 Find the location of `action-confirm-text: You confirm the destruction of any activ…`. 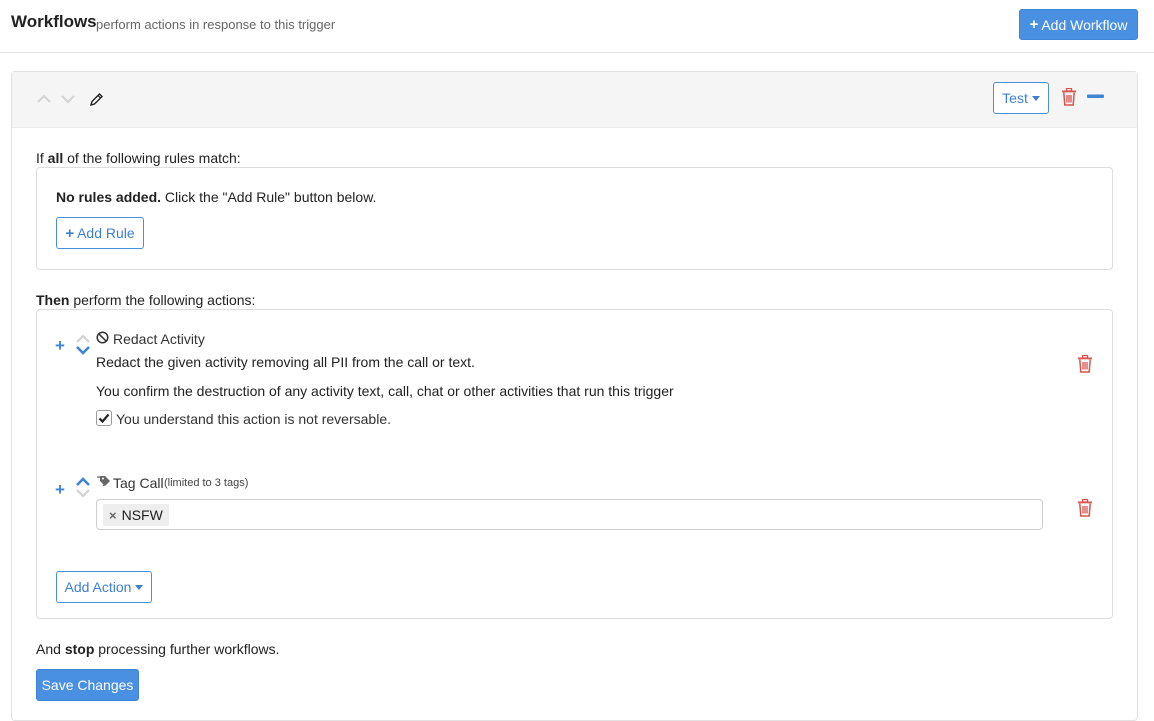

action-confirm-text: You confirm the destruction of any activ… is located at coordinates (385, 391).